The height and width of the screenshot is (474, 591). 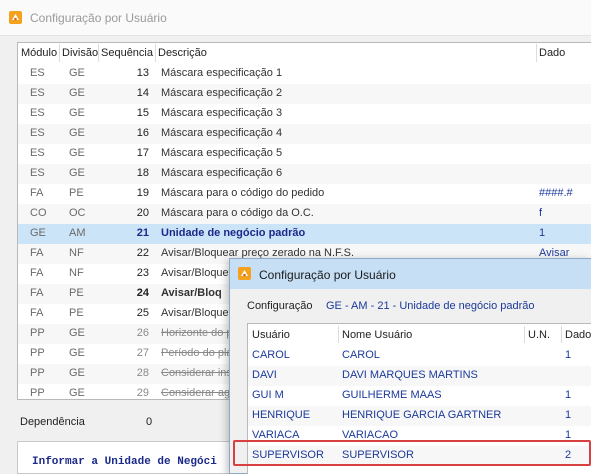 What do you see at coordinates (539, 335) in the screenshot?
I see `column-header-un: U.N.` at bounding box center [539, 335].